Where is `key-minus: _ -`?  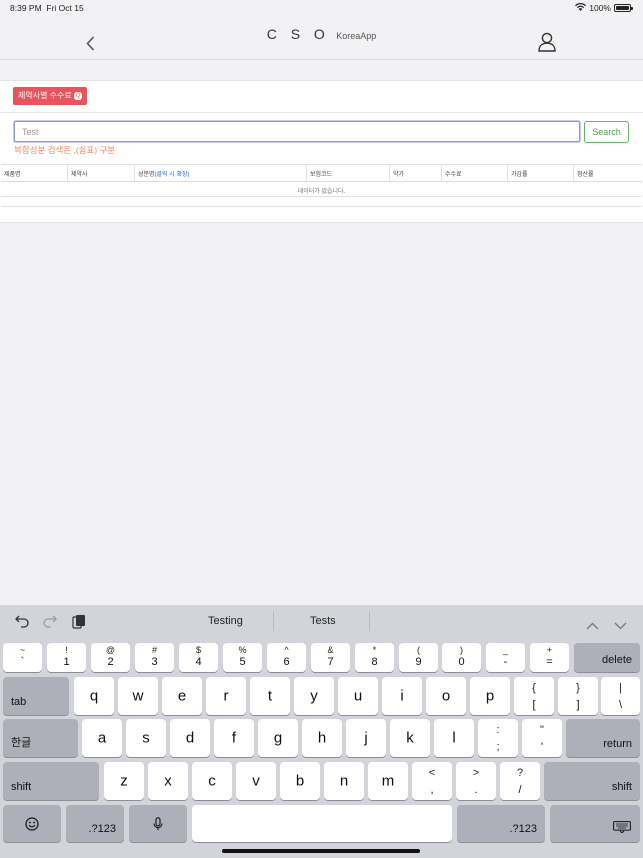 key-minus: _ - is located at coordinates (505, 657).